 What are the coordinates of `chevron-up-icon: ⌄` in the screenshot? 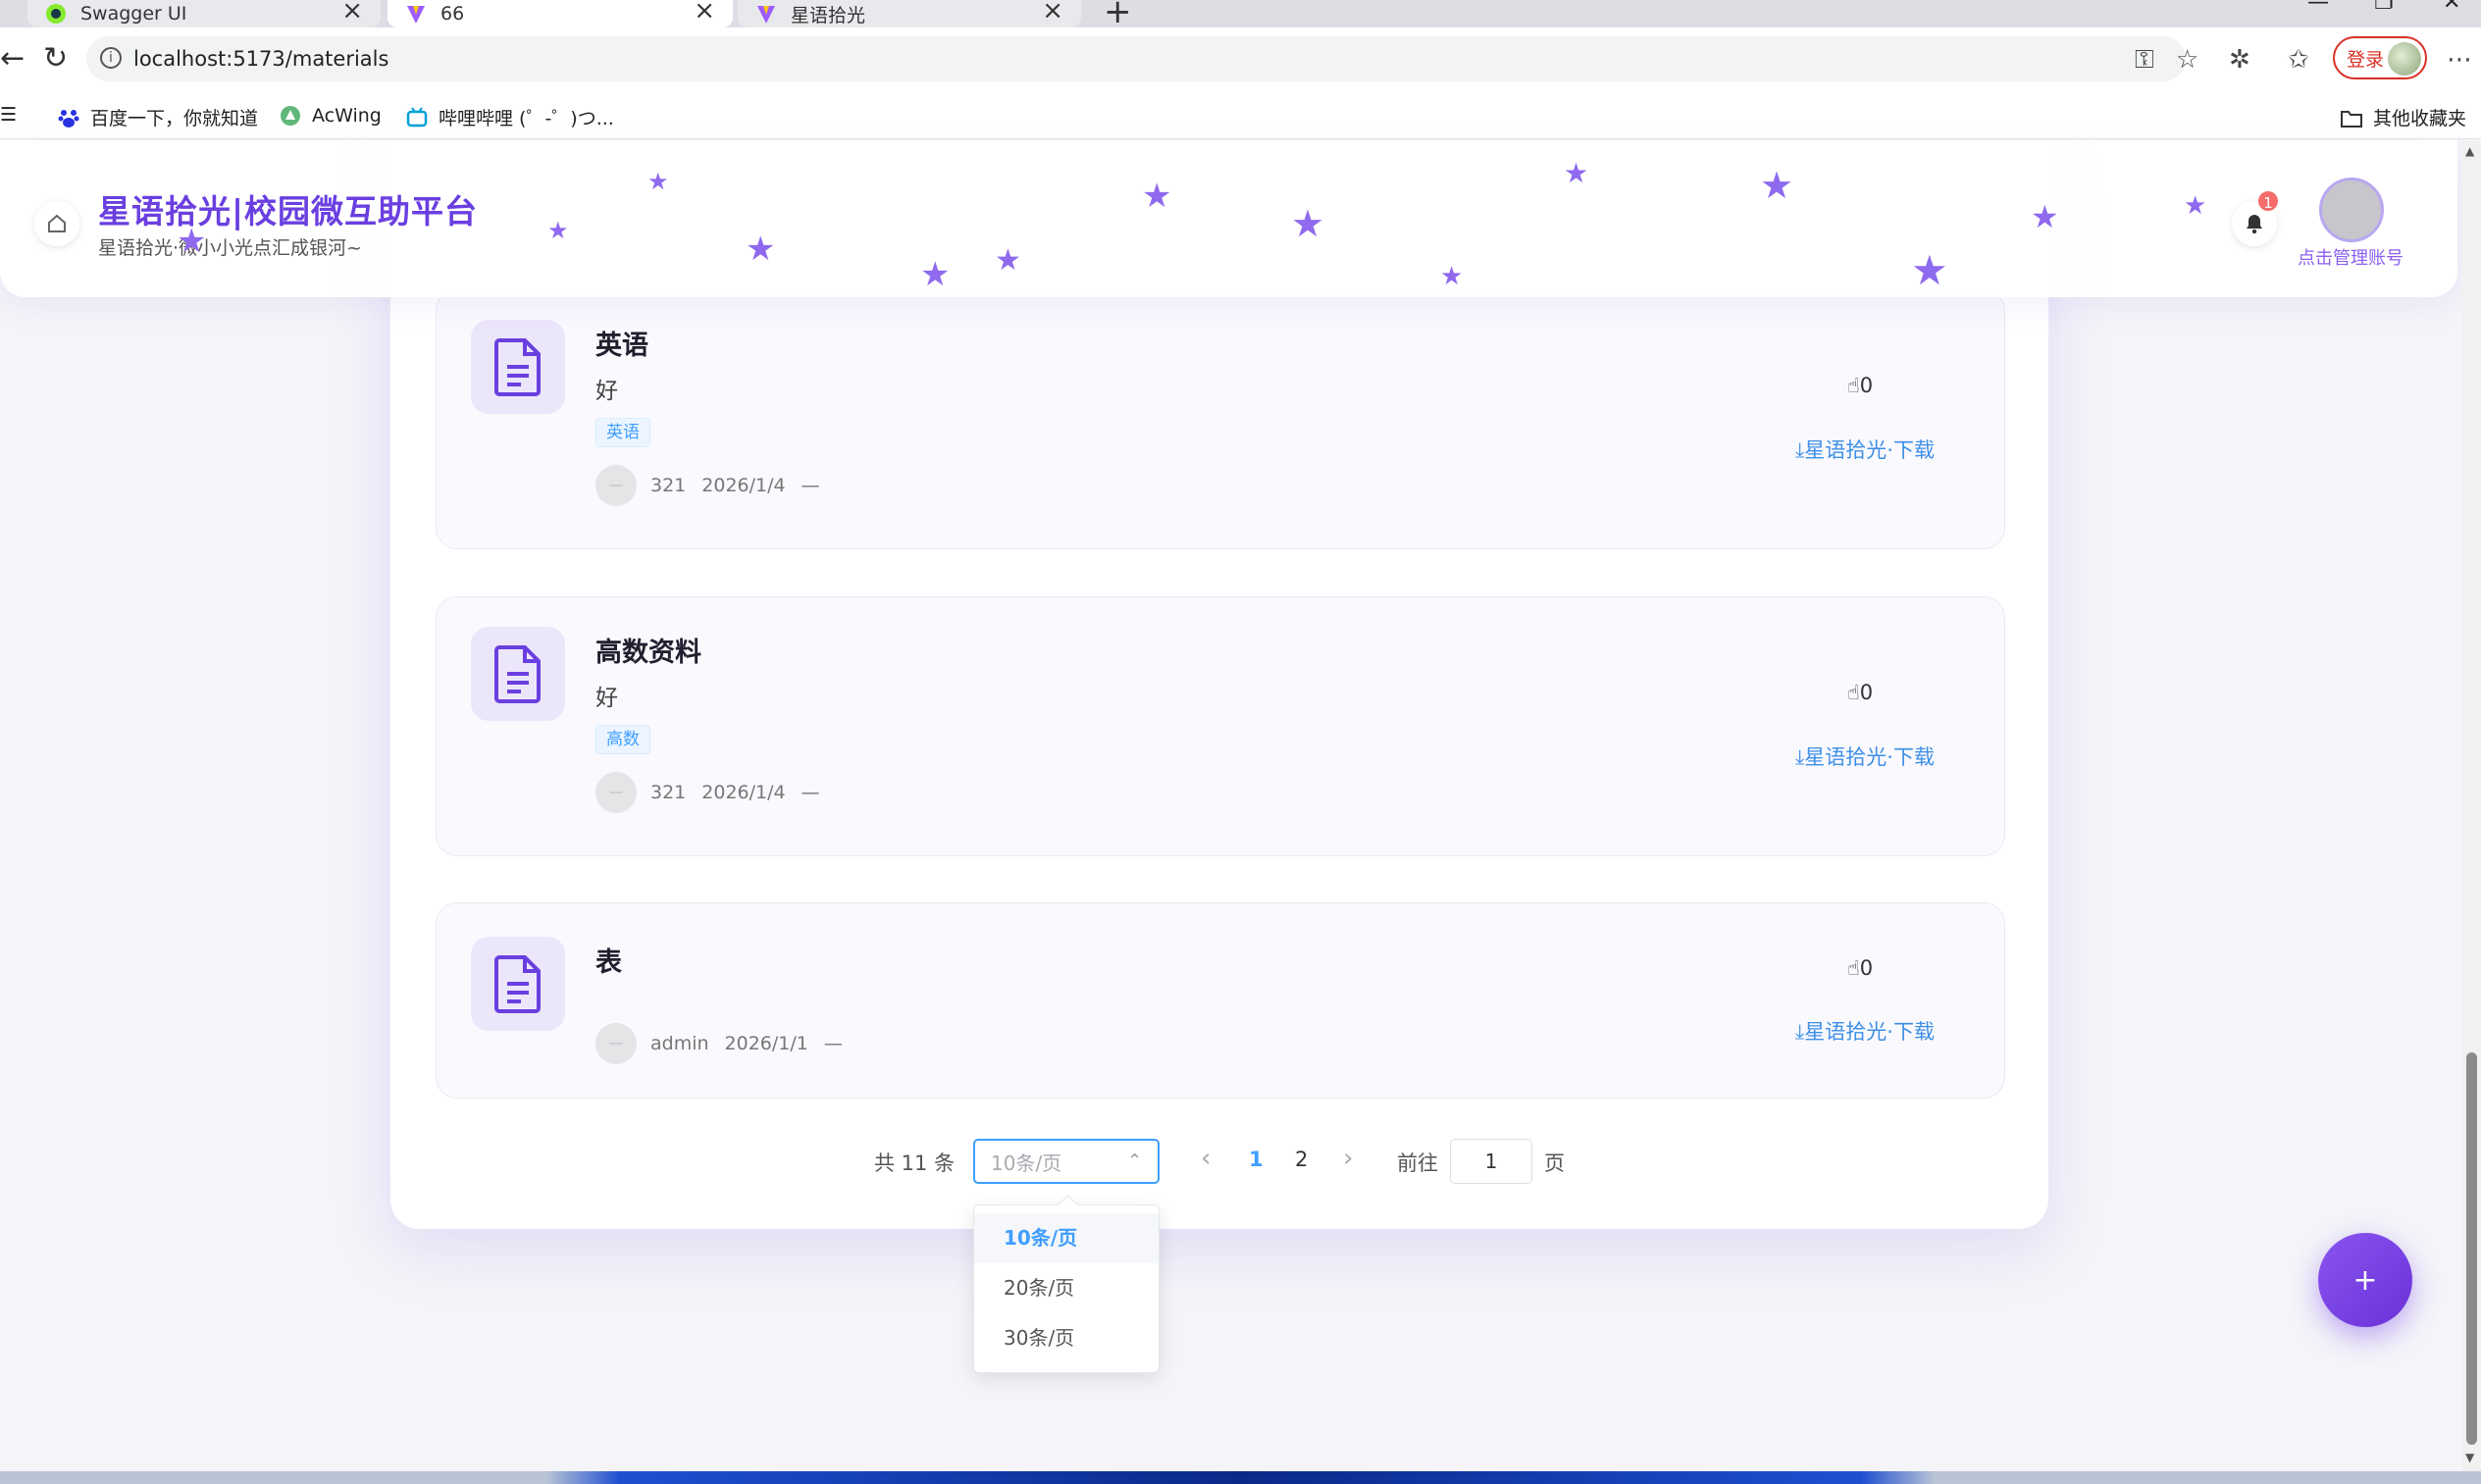 It's located at (1134, 1159).